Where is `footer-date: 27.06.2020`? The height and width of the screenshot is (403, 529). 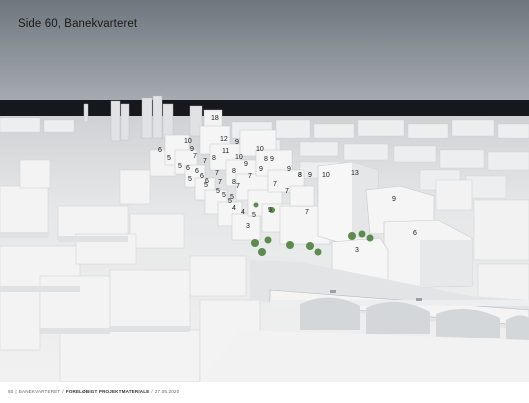 footer-date: 27.06.2020 is located at coordinates (167, 391).